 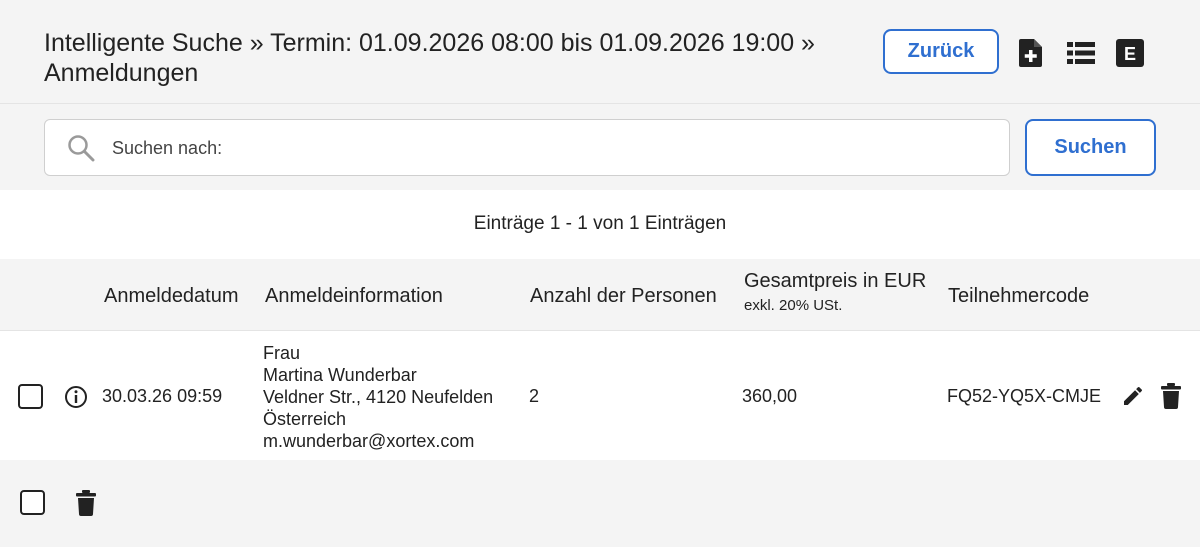 What do you see at coordinates (623, 296) in the screenshot?
I see `column-header-persons: Anzahl der Personen` at bounding box center [623, 296].